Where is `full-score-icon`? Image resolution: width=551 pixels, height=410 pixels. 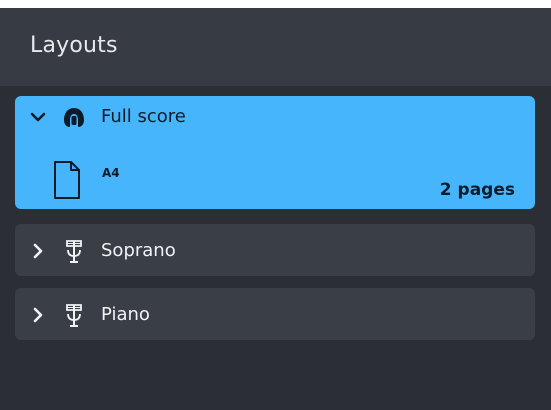 full-score-icon is located at coordinates (74, 117).